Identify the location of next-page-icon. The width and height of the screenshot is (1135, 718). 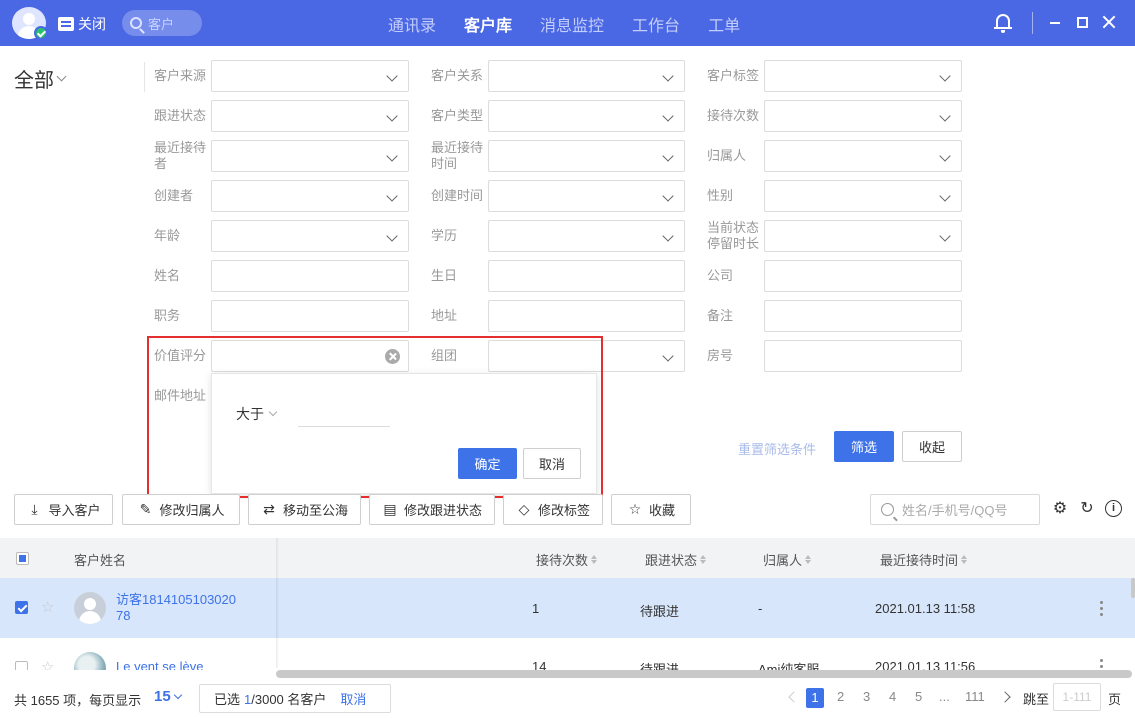
(1005, 697).